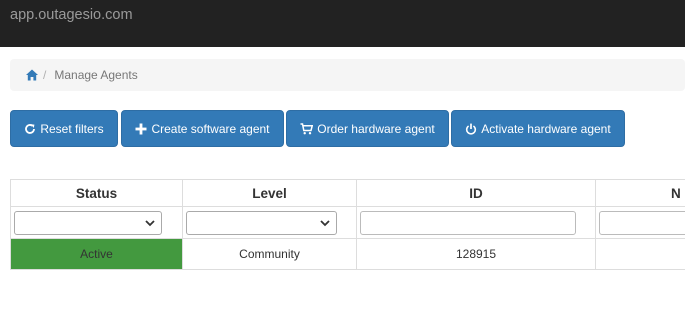 Image resolution: width=685 pixels, height=322 pixels. I want to click on status-cell: Active, so click(96, 254).